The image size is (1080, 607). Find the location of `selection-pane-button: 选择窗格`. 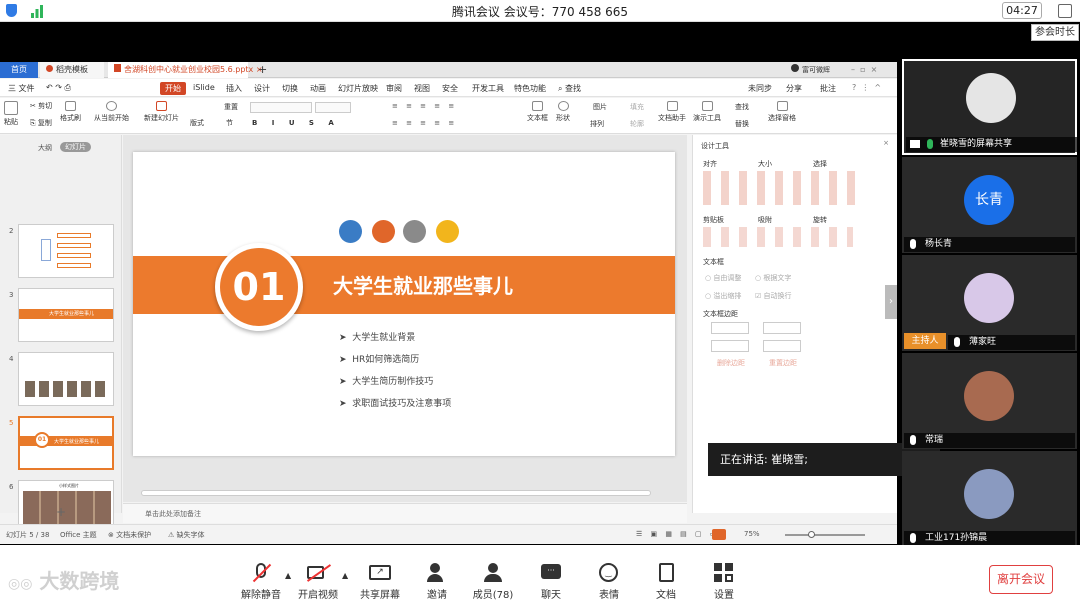

selection-pane-button: 选择窗格 is located at coordinates (782, 112).